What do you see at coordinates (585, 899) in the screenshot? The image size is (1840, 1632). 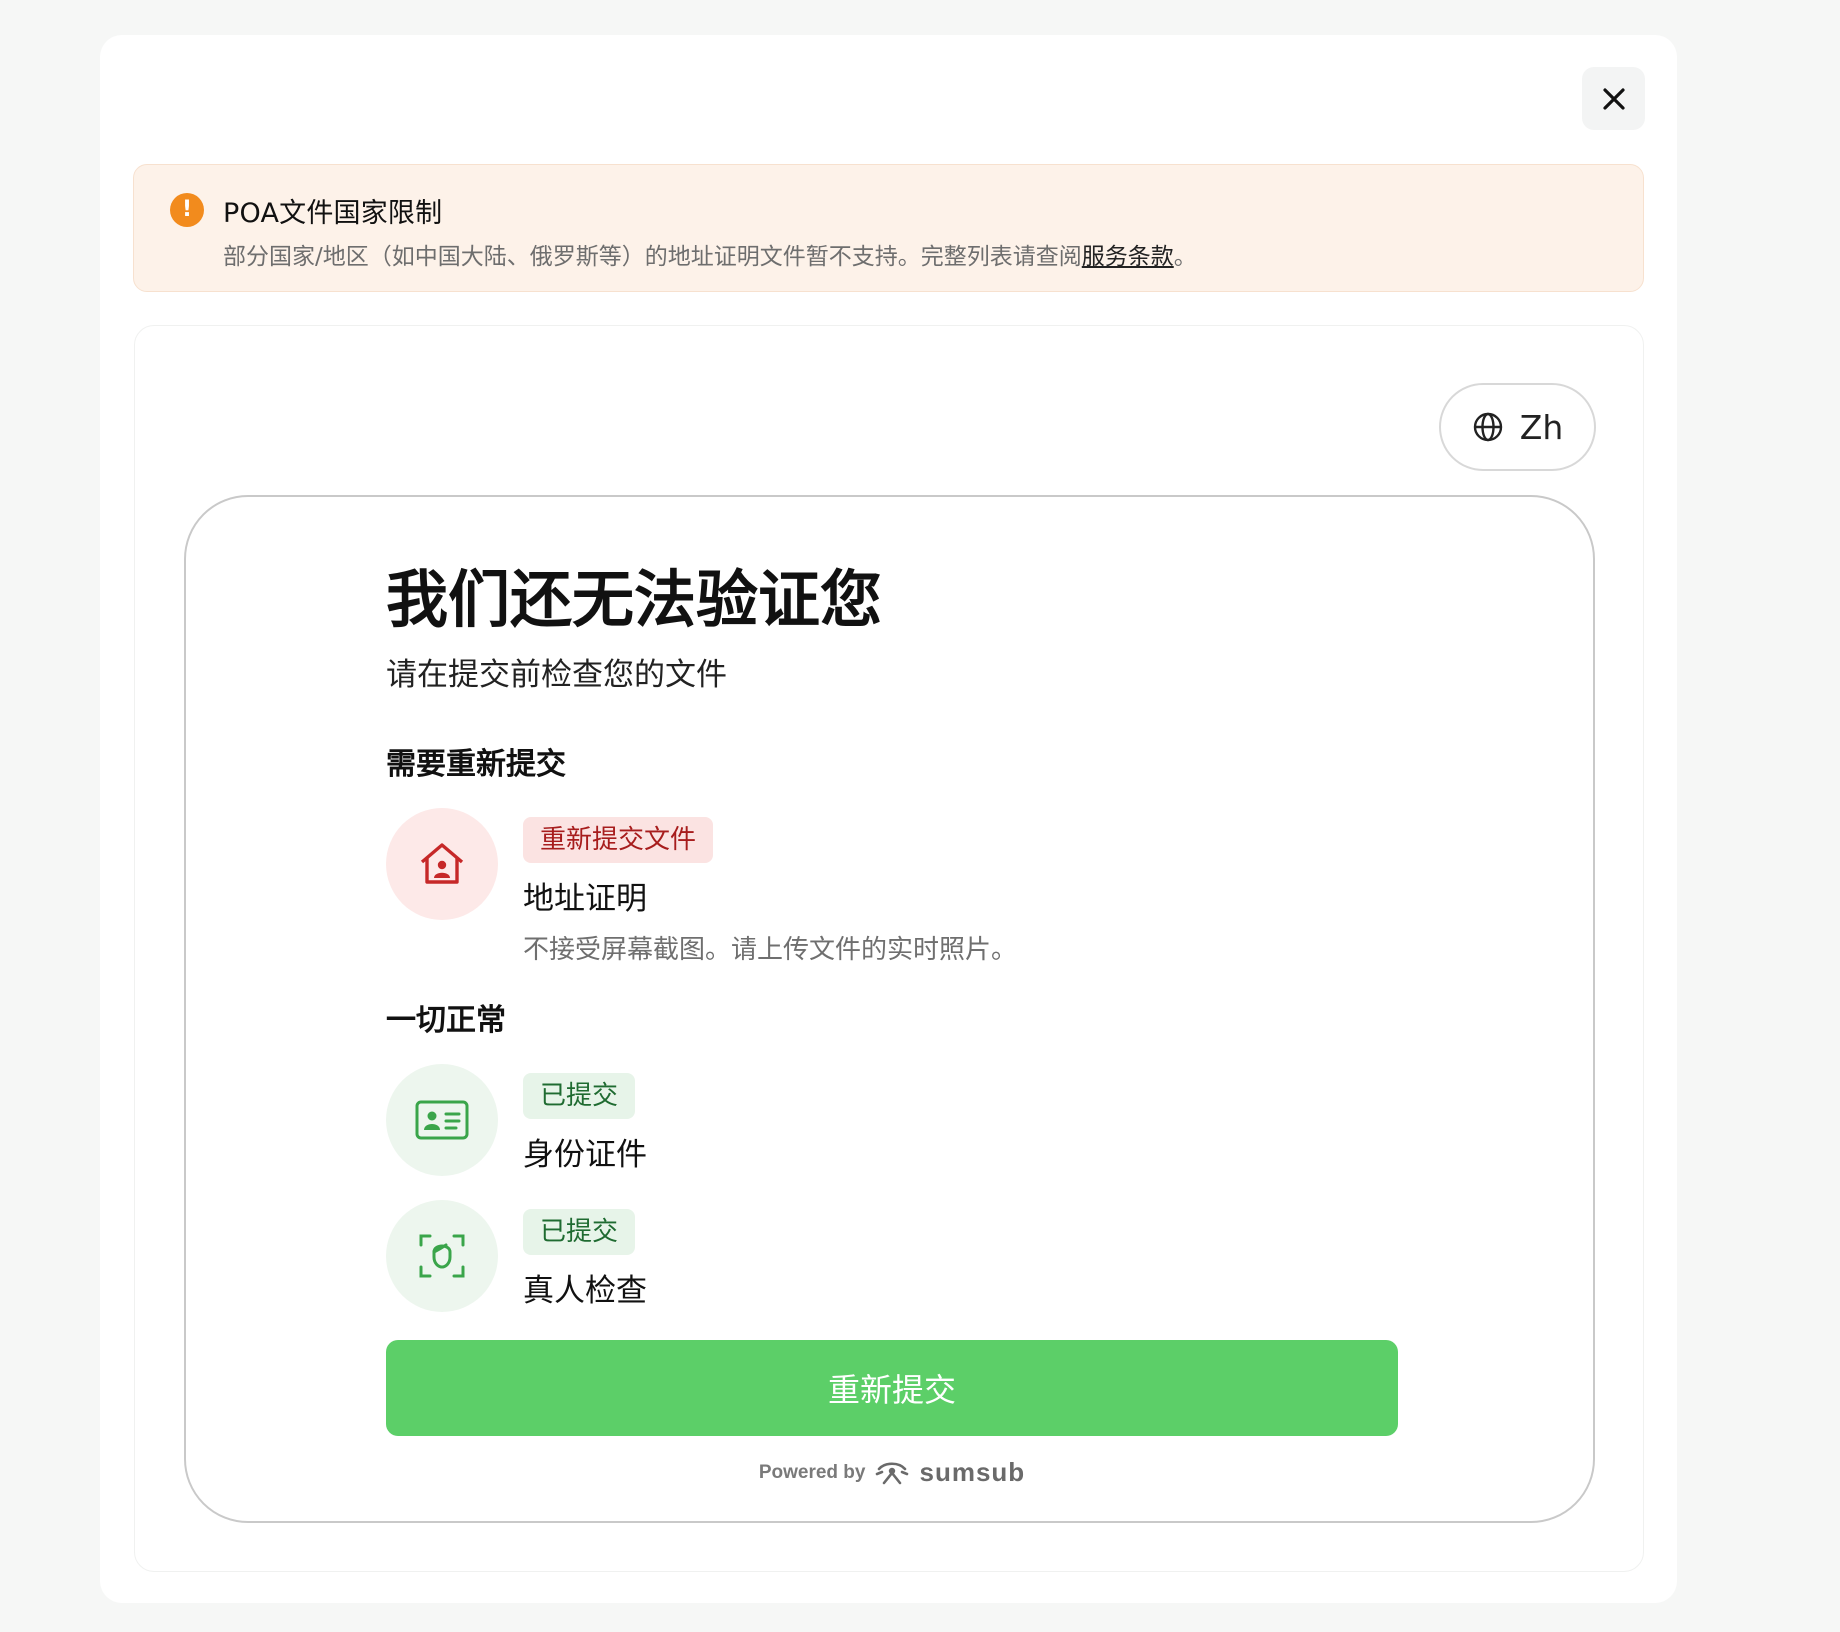 I see `document-title: 地址证明` at bounding box center [585, 899].